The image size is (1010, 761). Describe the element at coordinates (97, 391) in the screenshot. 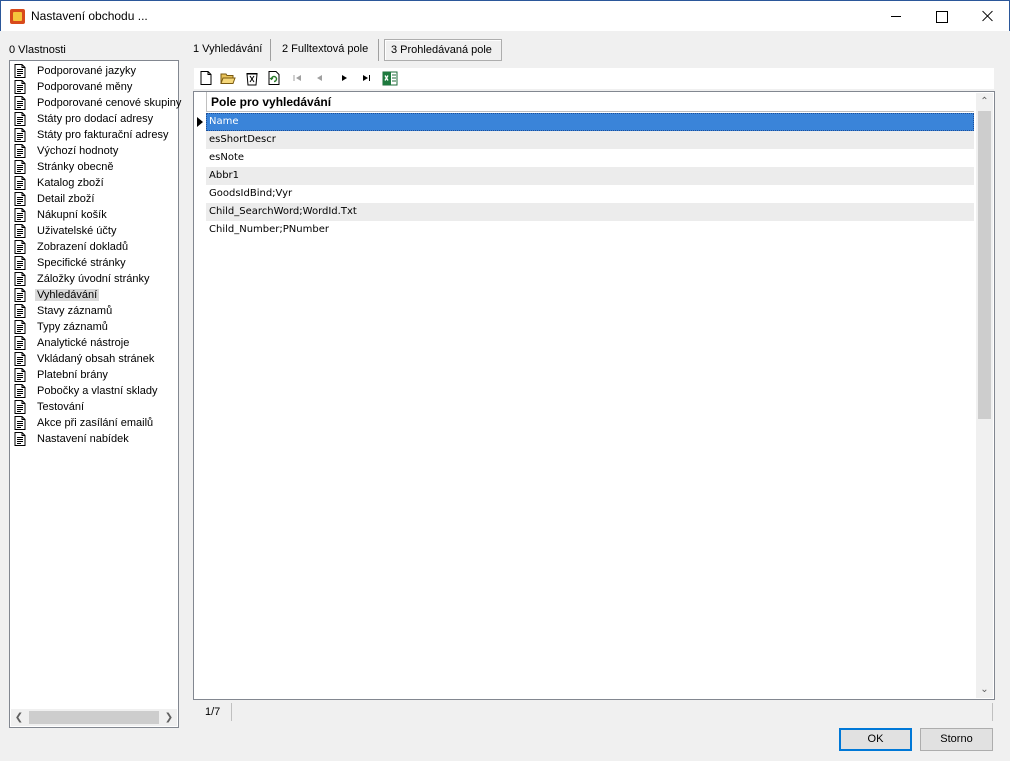

I see `tree-item-label: Pobočky a vlastní sklady` at that location.